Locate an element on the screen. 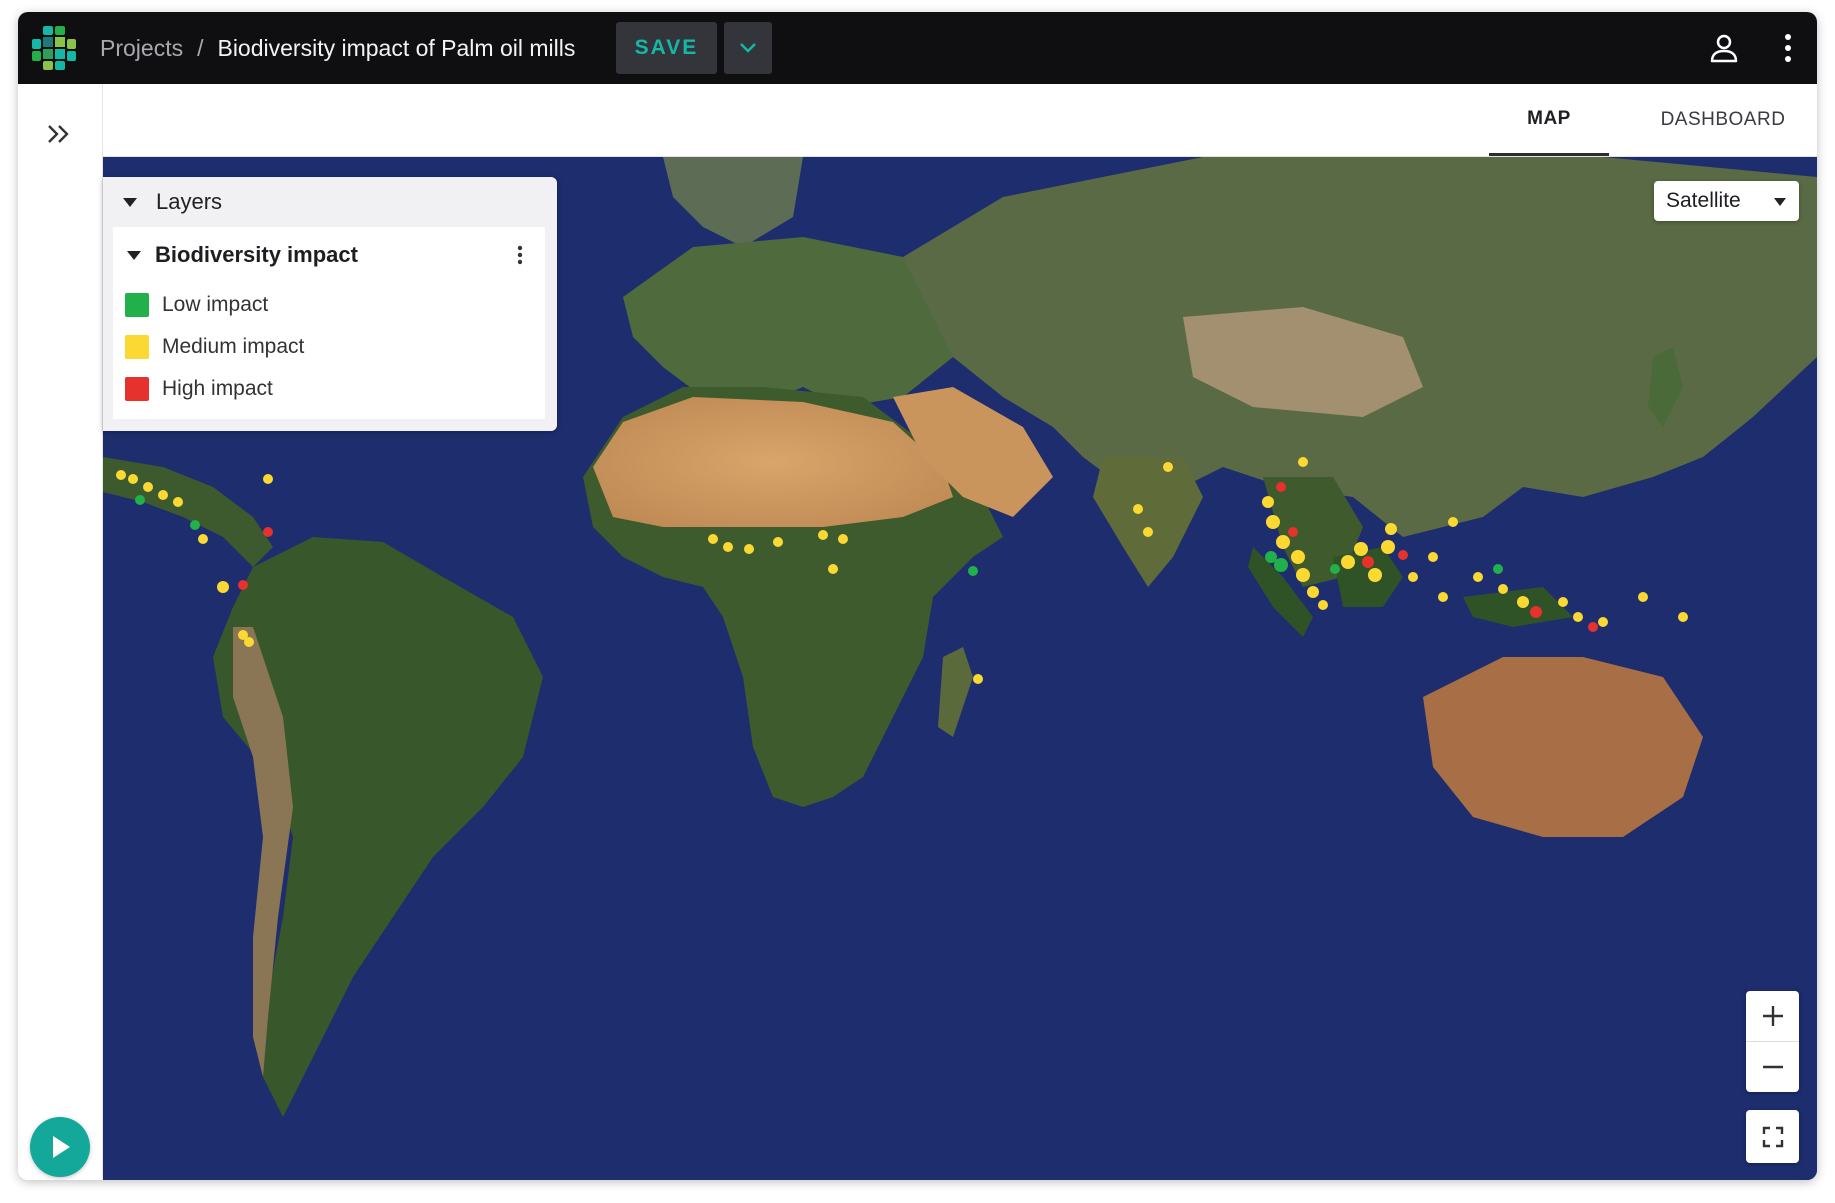  sidebar is located at coordinates (60, 632).